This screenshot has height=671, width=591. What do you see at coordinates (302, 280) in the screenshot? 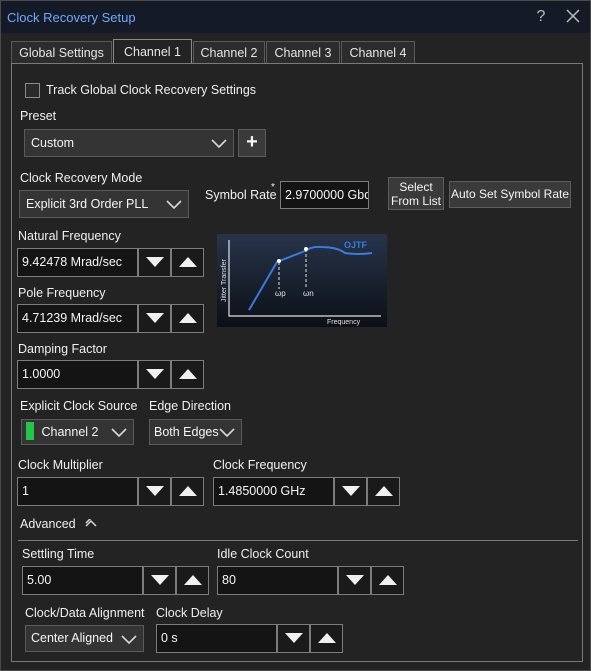
I see `jitter-transfer-graph: OJTF ωp ωn Frequency Jitter Transfer` at bounding box center [302, 280].